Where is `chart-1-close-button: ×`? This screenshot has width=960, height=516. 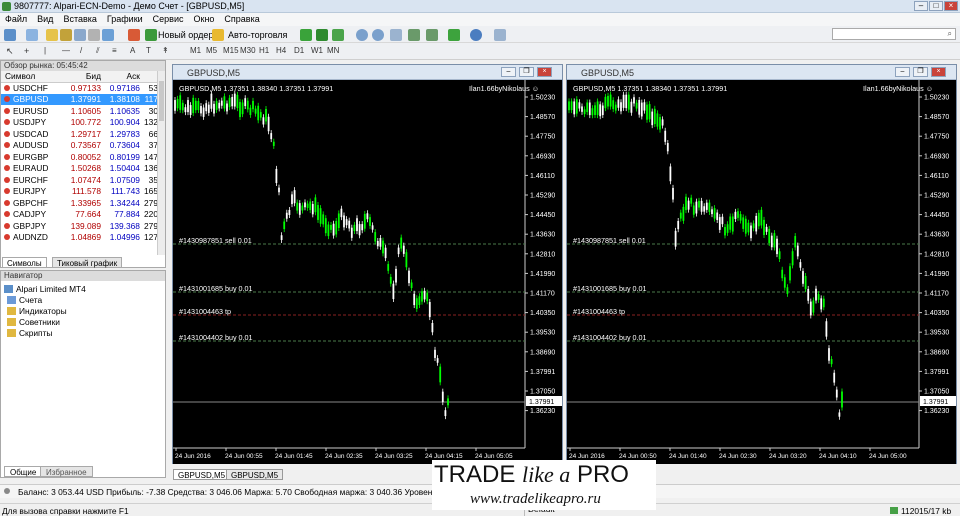
chart-1-close-button: × is located at coordinates (544, 72).